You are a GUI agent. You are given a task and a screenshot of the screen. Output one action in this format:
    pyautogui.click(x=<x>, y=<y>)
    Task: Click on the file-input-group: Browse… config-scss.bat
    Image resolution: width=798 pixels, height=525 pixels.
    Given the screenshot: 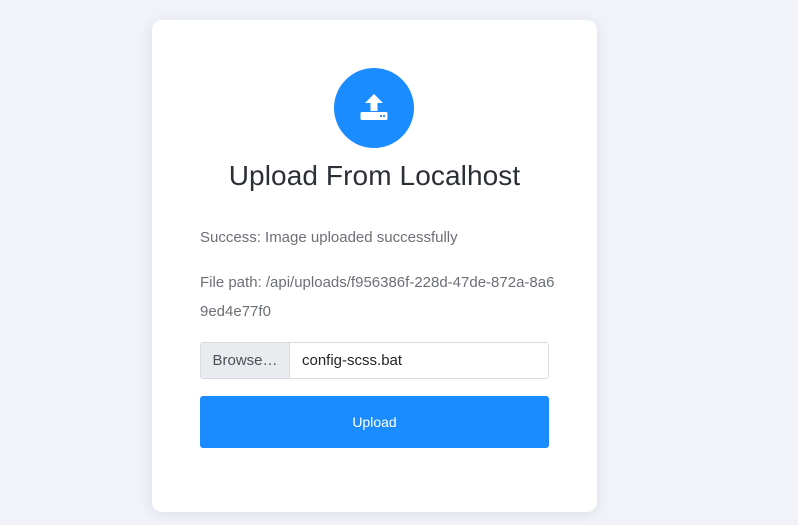 What is the action you would take?
    pyautogui.click(x=374, y=360)
    